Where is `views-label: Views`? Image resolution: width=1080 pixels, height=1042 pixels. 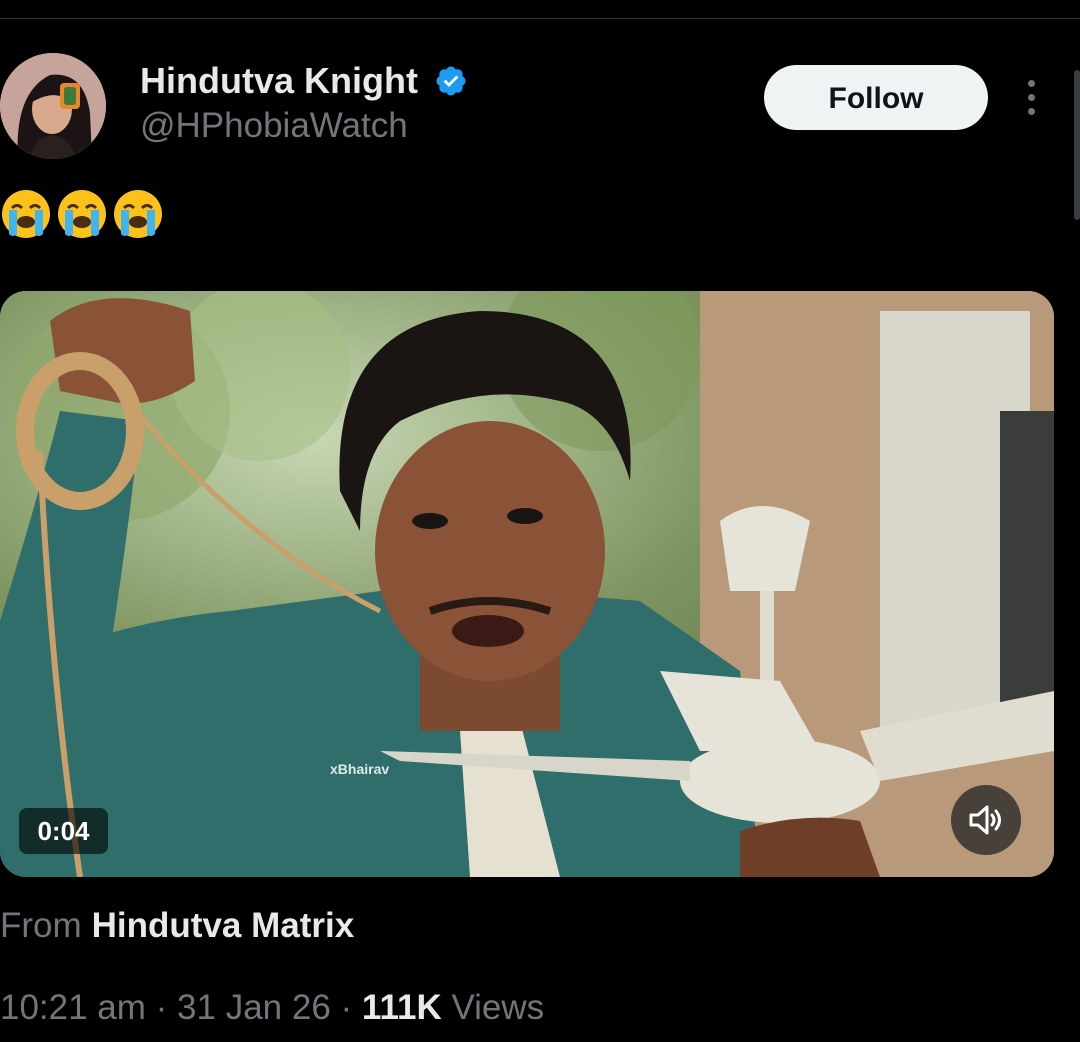 views-label: Views is located at coordinates (493, 1007).